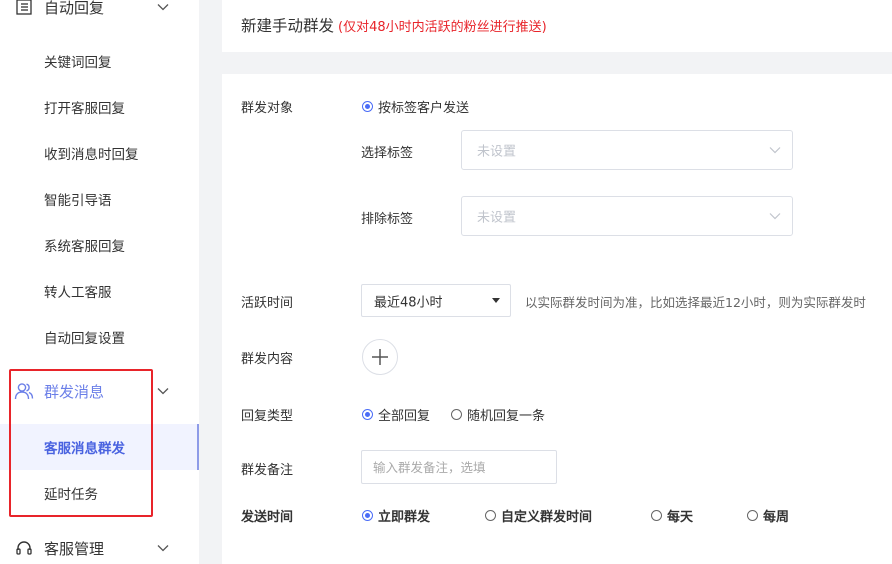 This screenshot has width=892, height=564. Describe the element at coordinates (442, 27) in the screenshot. I see `page-title-note: (仅对48小时内活跃的粉丝进行推送)` at that location.